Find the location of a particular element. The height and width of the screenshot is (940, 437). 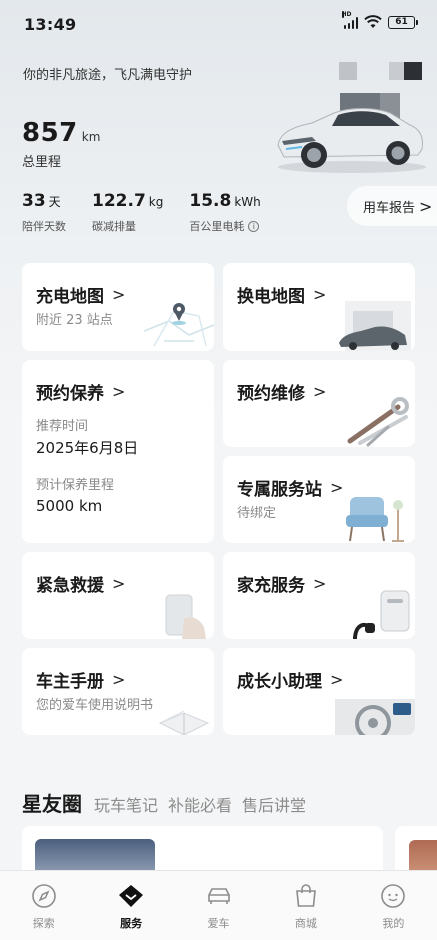

maintenance-mileage-value: 5000 km is located at coordinates (69, 506).